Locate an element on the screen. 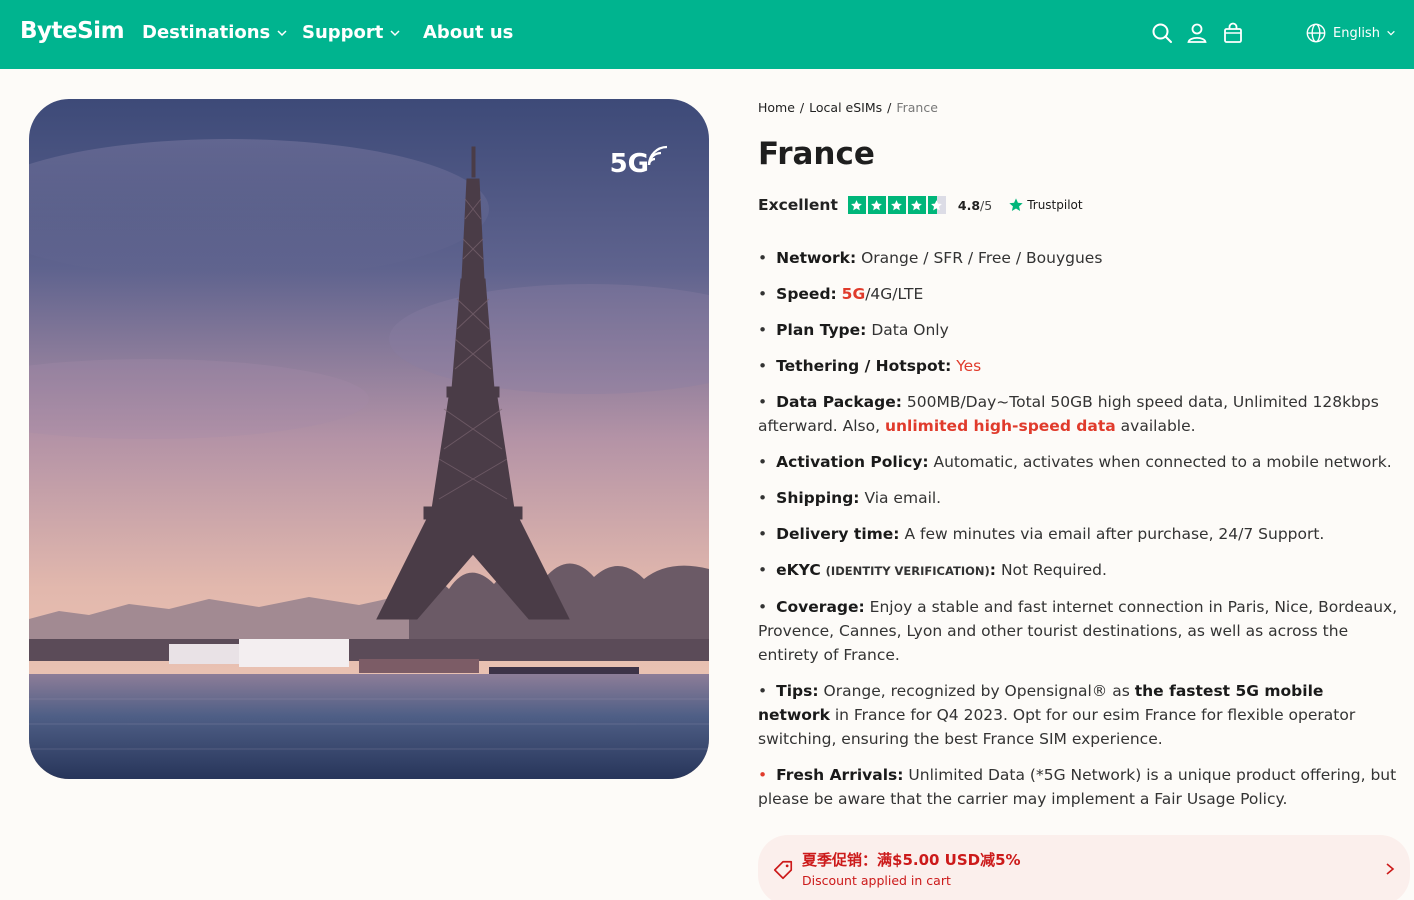 The height and width of the screenshot is (900, 1414). spec-value: Data Only is located at coordinates (910, 330).